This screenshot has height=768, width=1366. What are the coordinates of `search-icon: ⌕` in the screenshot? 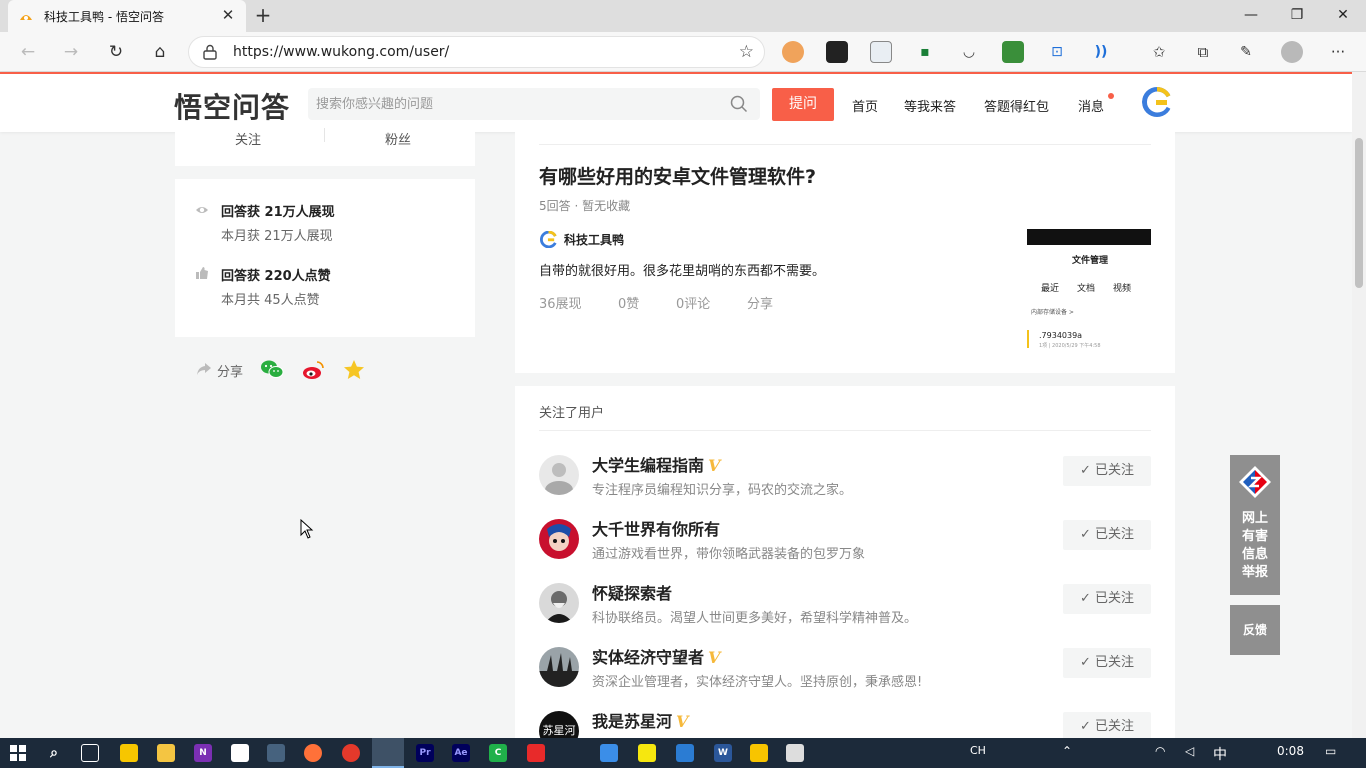 It's located at (54, 753).